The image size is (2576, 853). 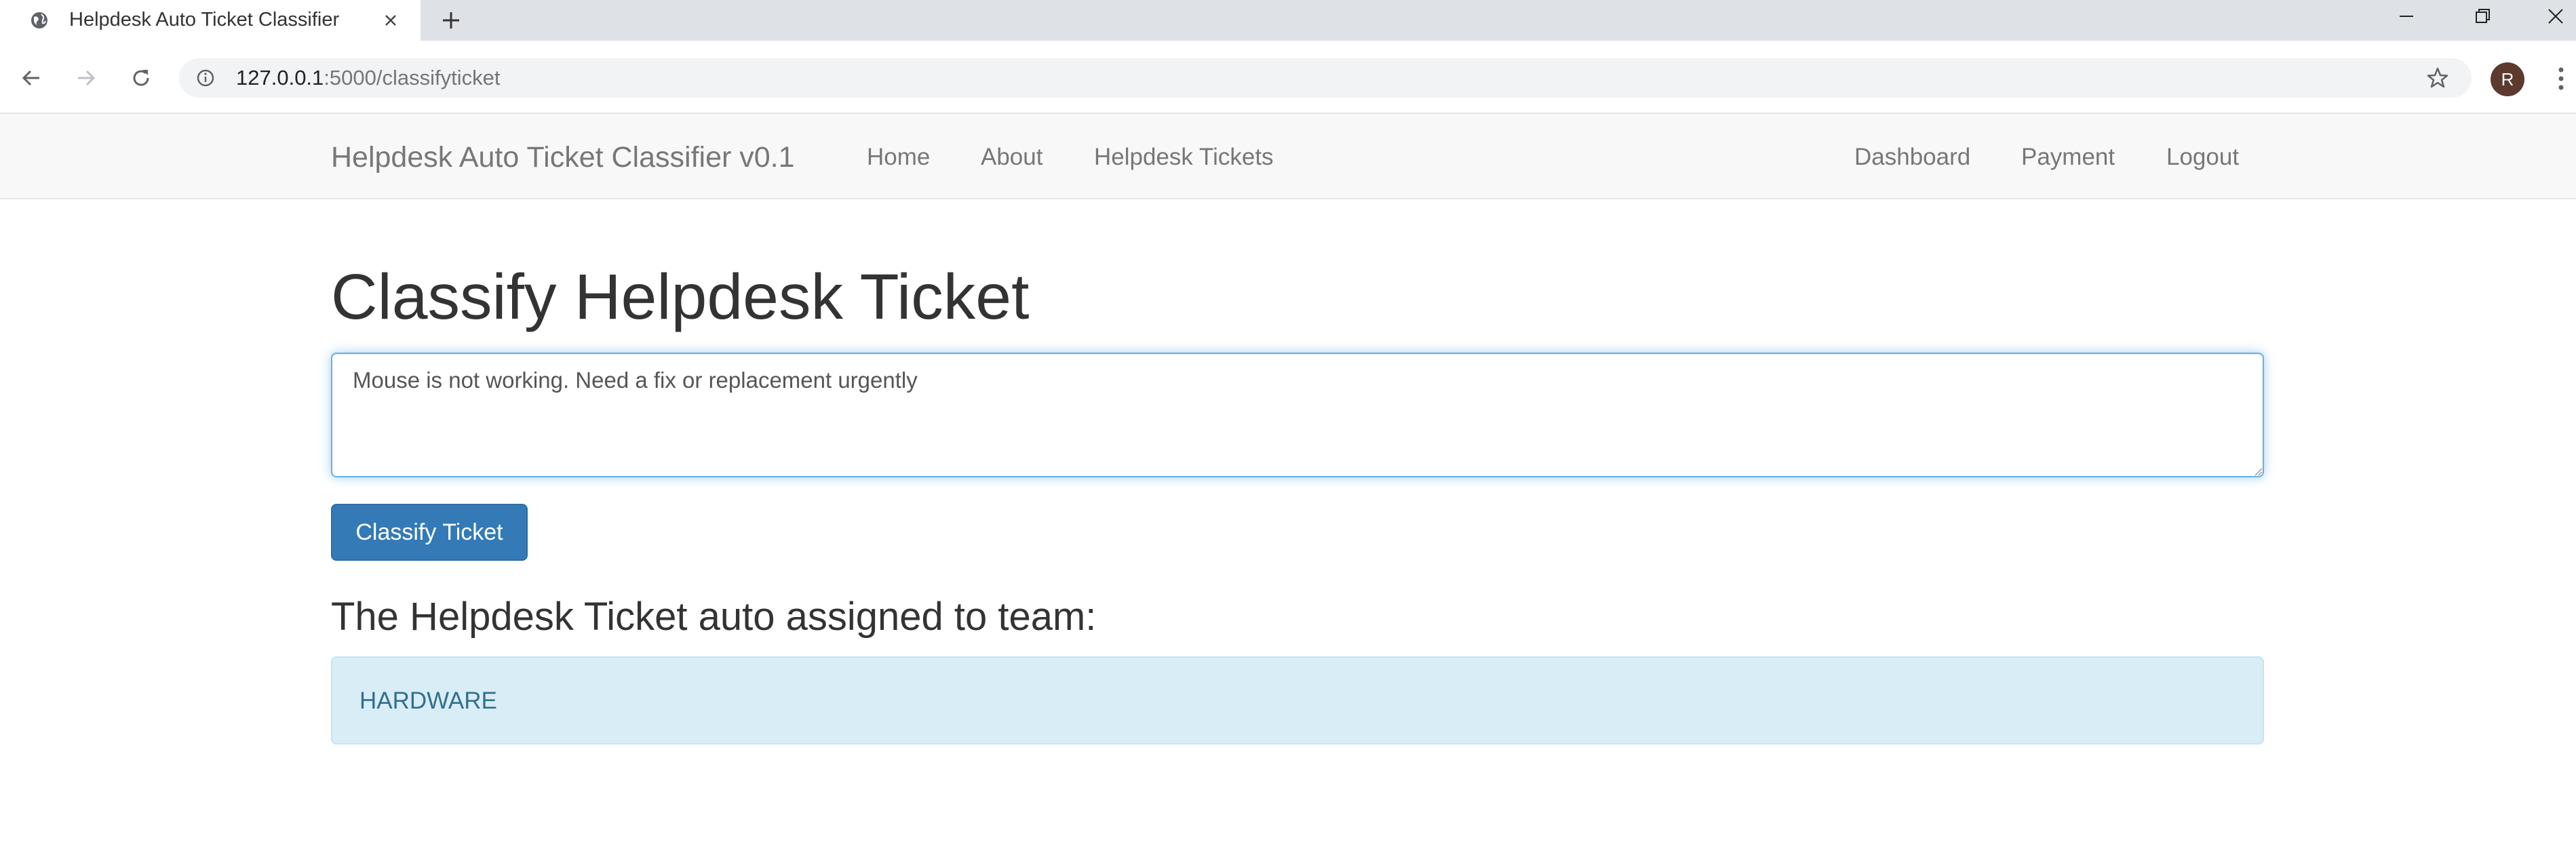 I want to click on minimize-icon, so click(x=2406, y=16).